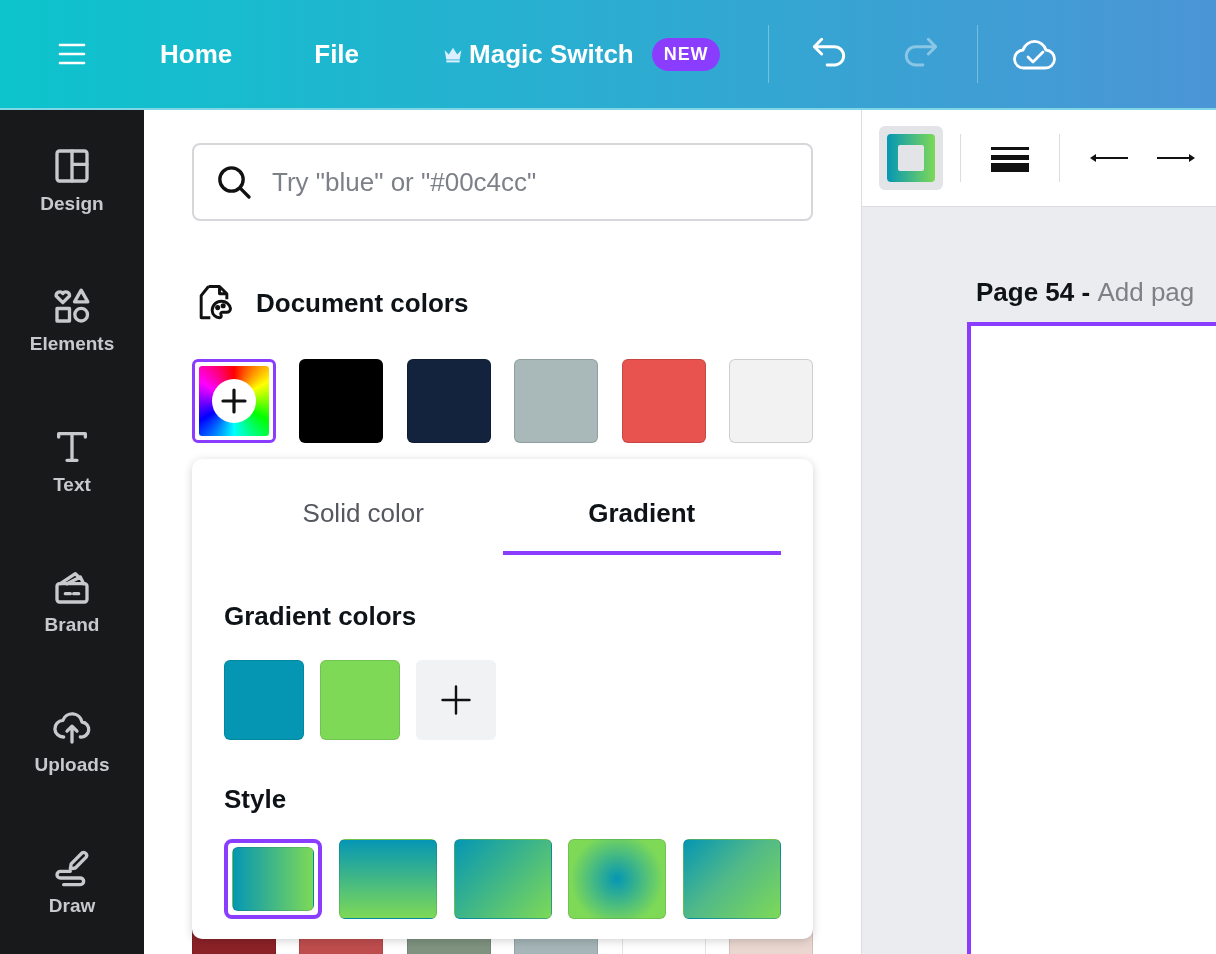  I want to click on search-field: Try "blue" or "#00c4cc", so click(502, 182).